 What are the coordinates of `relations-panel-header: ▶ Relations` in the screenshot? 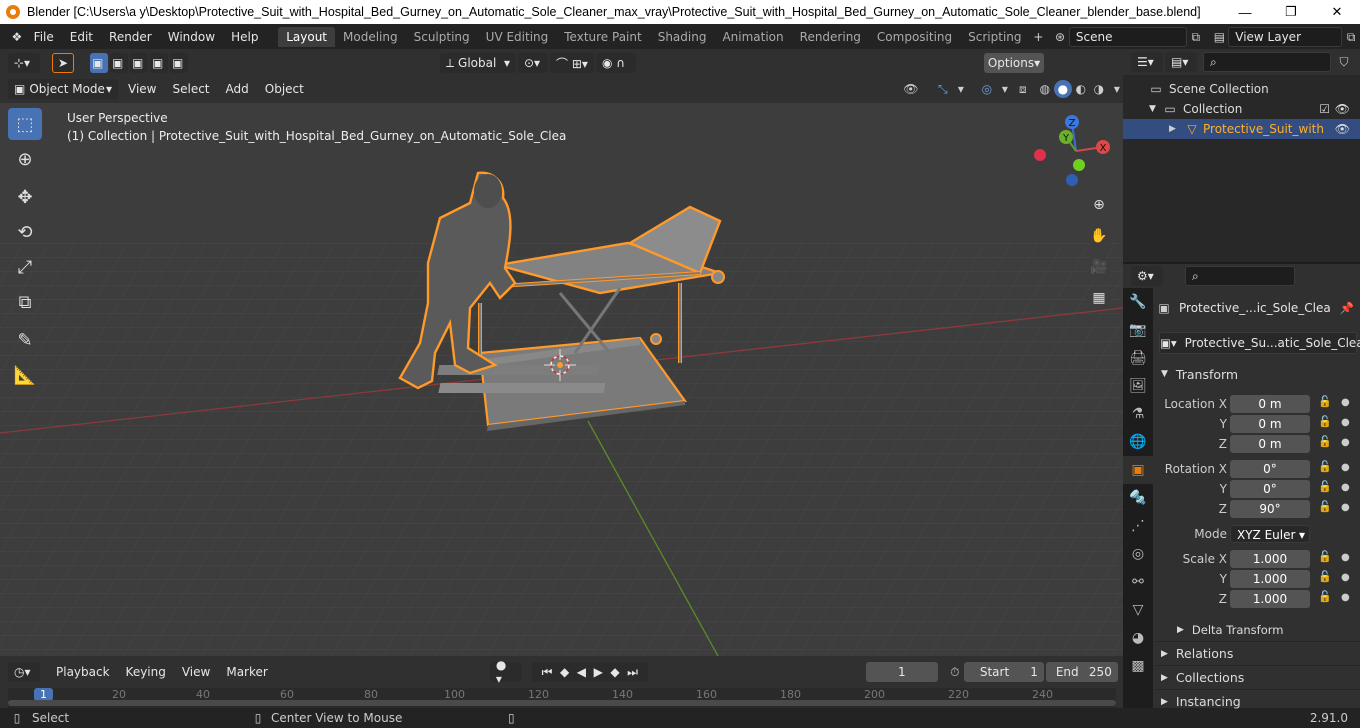 It's located at (1257, 653).